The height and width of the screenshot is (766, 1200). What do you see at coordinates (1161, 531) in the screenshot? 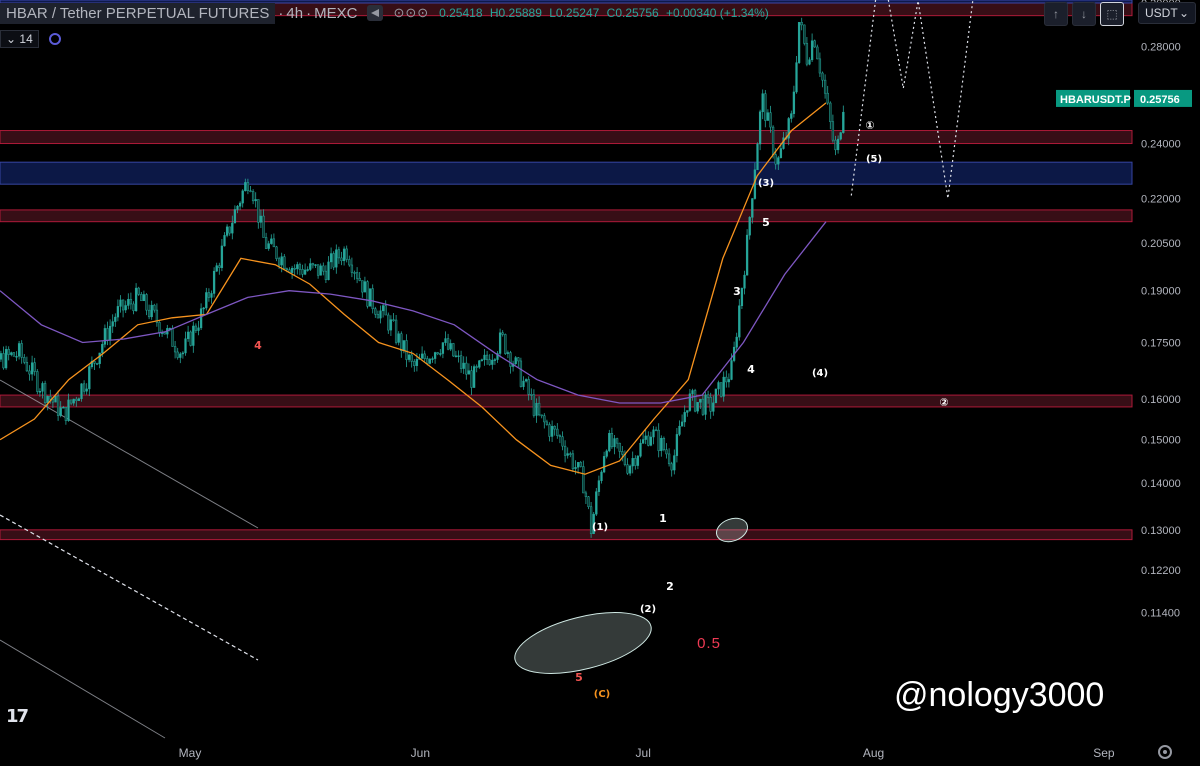
I see `y-tick-label: 0.13000` at bounding box center [1161, 531].